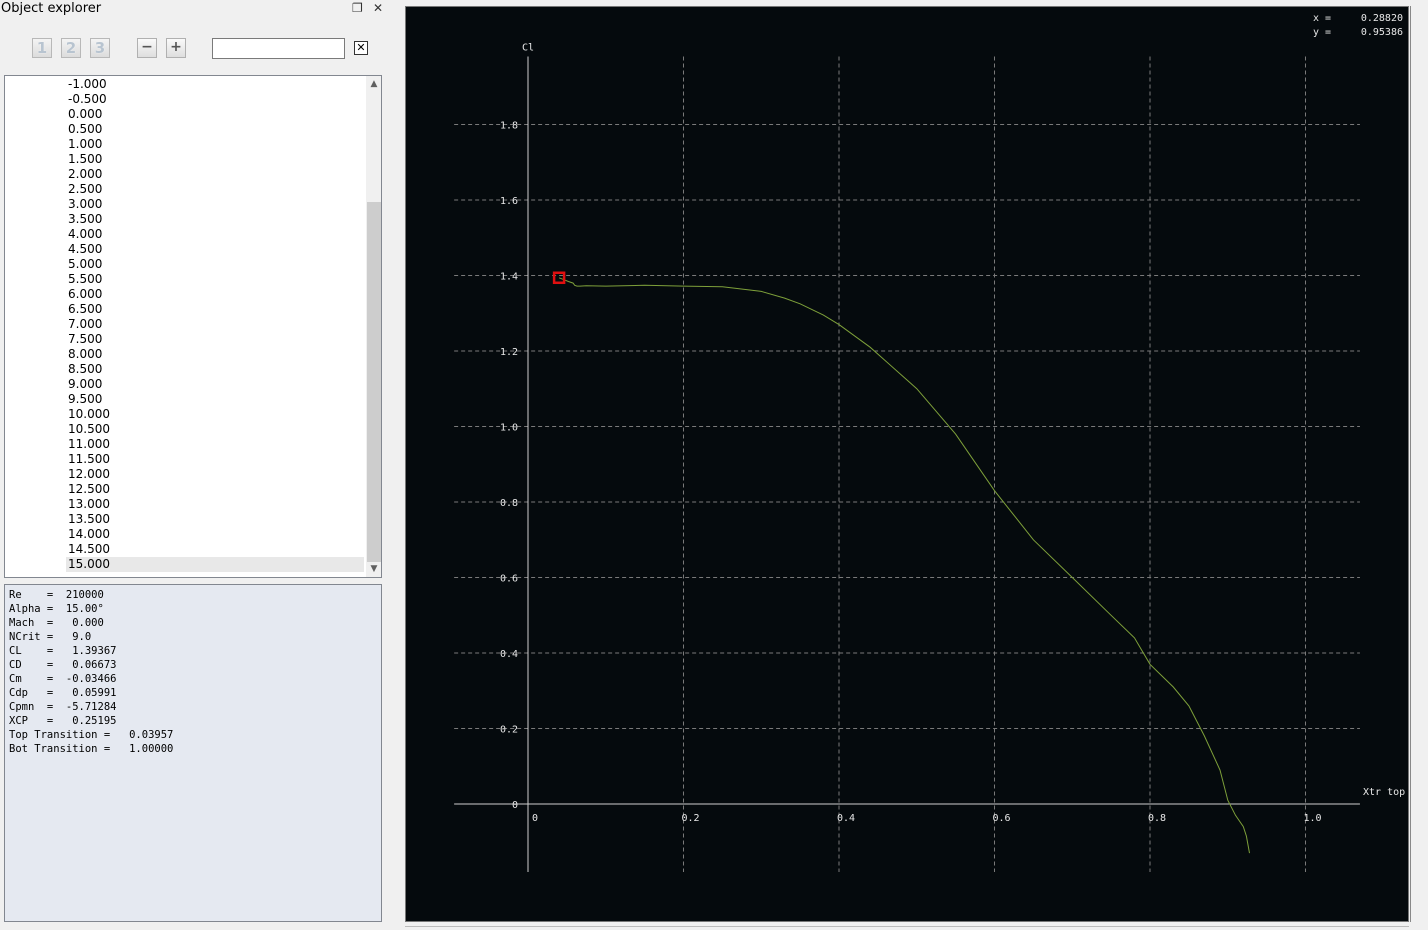 The image size is (1428, 930). Describe the element at coordinates (509, 201) in the screenshot. I see `y-tick-label: 1.6` at that location.